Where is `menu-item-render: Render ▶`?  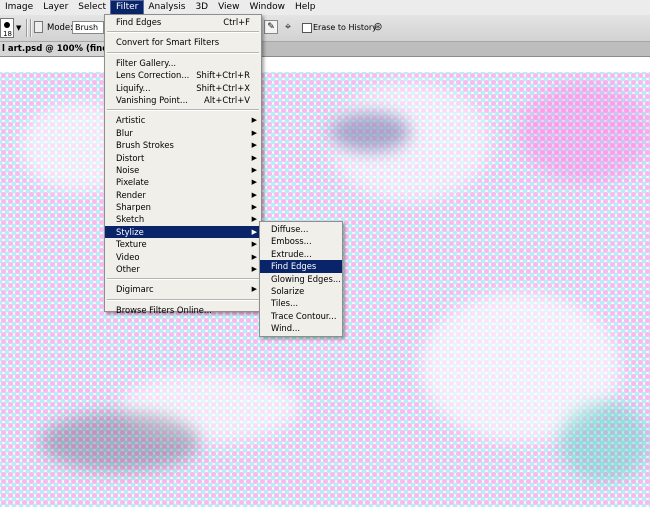
menu-item-render: Render ▶ is located at coordinates (183, 195).